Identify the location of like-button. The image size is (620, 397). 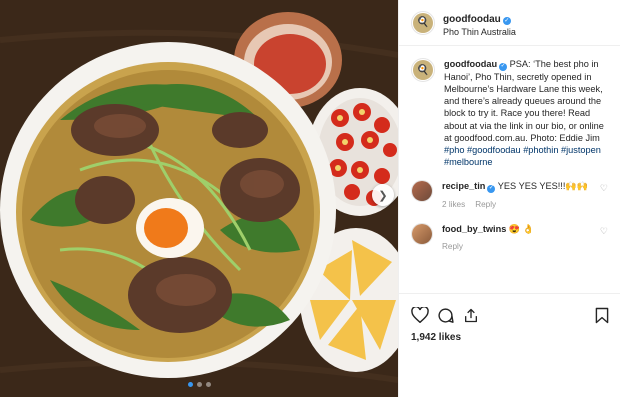
(424, 315).